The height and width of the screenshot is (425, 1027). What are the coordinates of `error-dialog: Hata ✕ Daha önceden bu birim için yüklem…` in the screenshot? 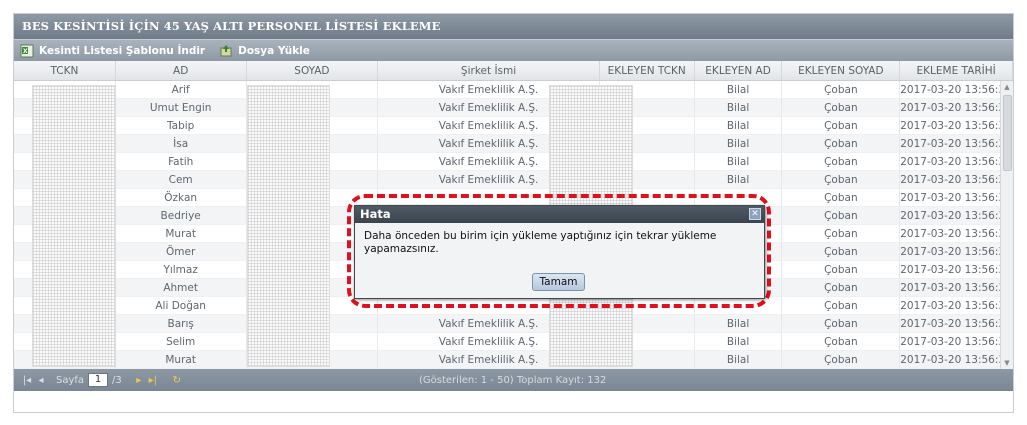 It's located at (559, 252).